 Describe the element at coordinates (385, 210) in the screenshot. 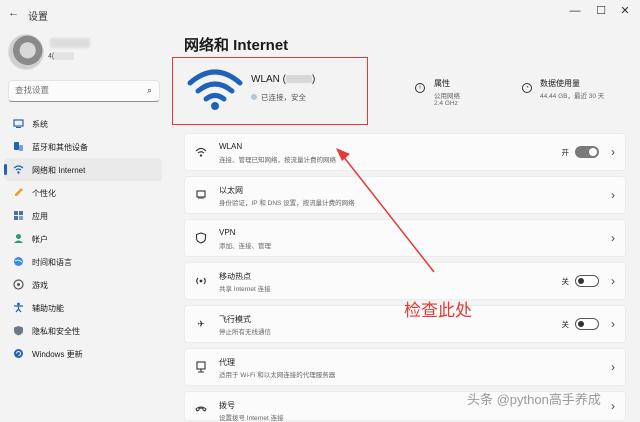

I see `annotation-arrow` at that location.